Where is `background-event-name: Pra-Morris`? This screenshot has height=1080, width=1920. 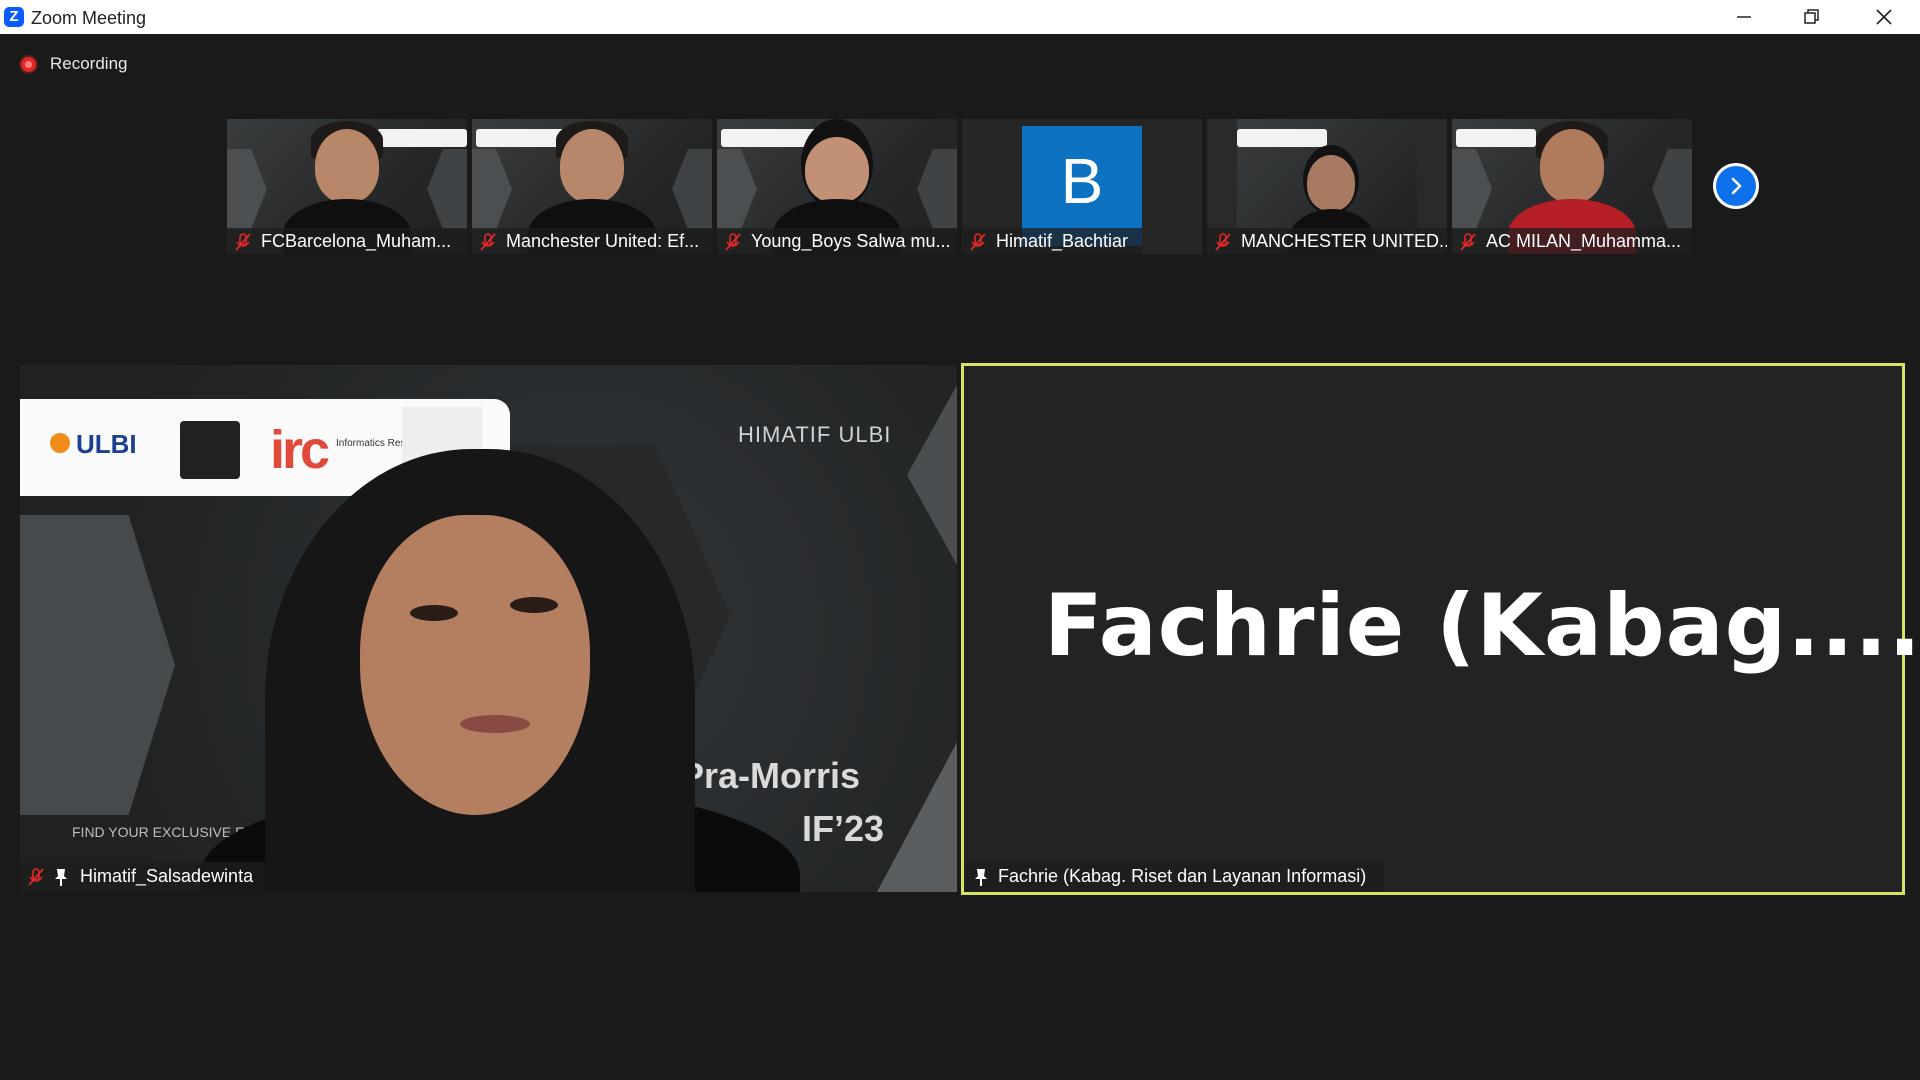
background-event-name: Pra-Morris is located at coordinates (770, 775).